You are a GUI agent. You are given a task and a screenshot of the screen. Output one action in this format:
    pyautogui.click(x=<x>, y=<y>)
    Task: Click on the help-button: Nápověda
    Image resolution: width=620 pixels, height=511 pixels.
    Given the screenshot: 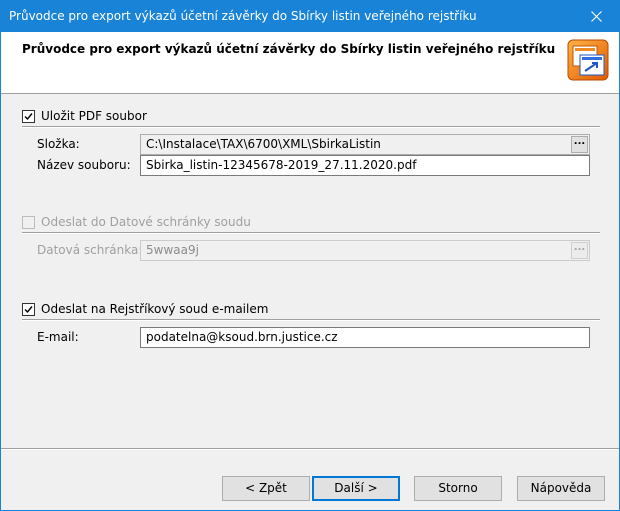 What is the action you would take?
    pyautogui.click(x=561, y=488)
    